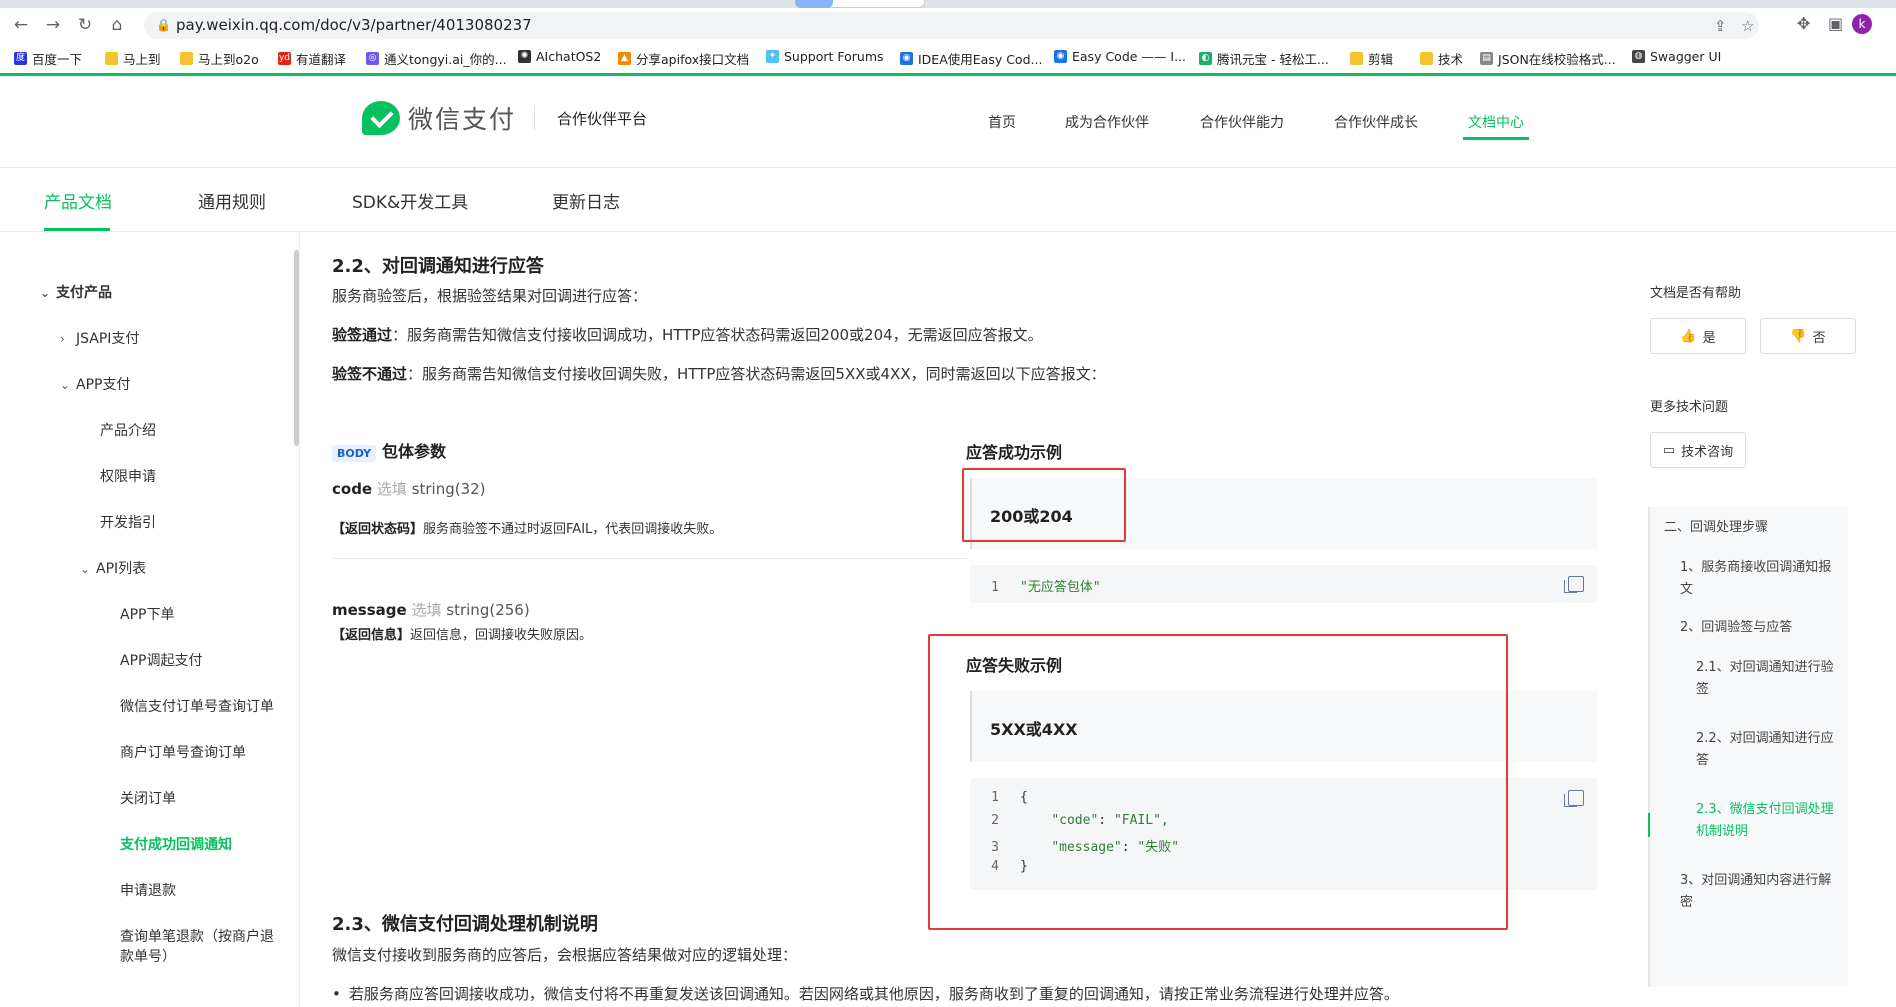 The height and width of the screenshot is (1007, 1896). I want to click on sidebar-item-close-order: 关闭订单, so click(148, 798).